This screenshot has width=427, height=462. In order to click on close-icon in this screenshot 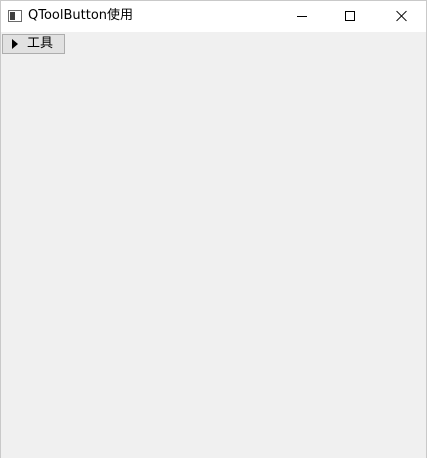, I will do `click(402, 16)`.